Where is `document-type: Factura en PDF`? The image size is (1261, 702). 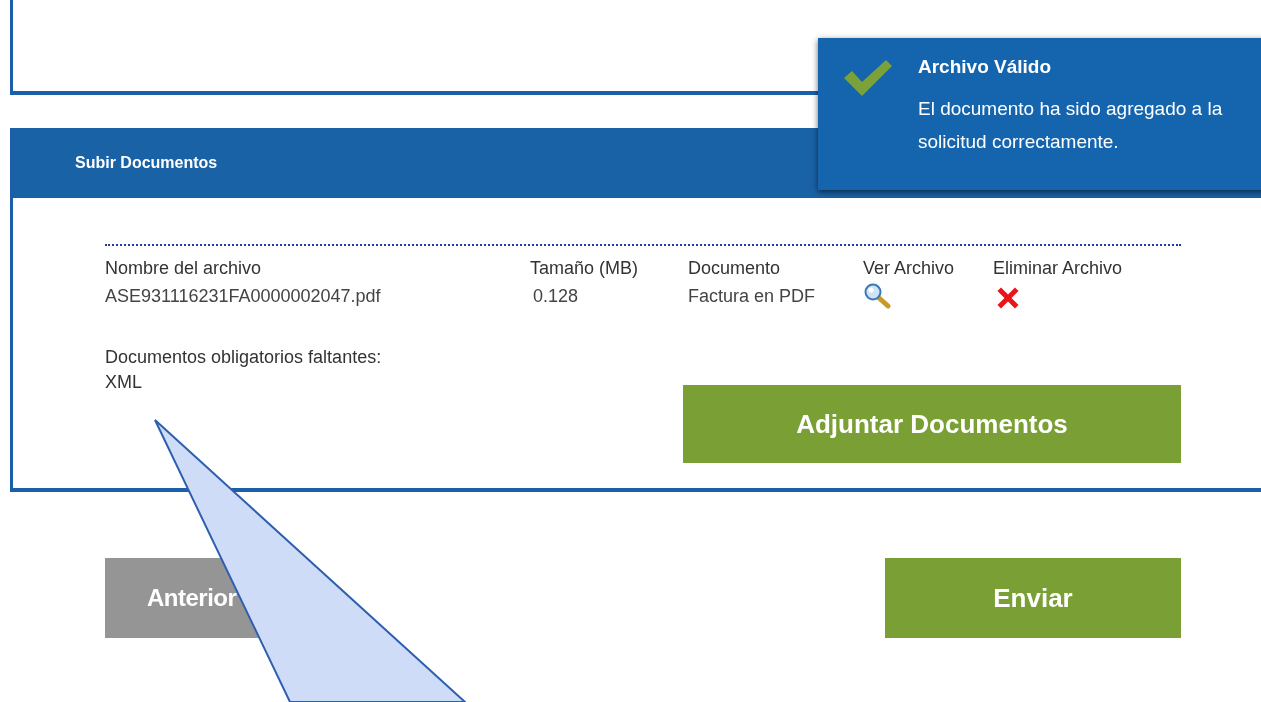
document-type: Factura en PDF is located at coordinates (752, 296).